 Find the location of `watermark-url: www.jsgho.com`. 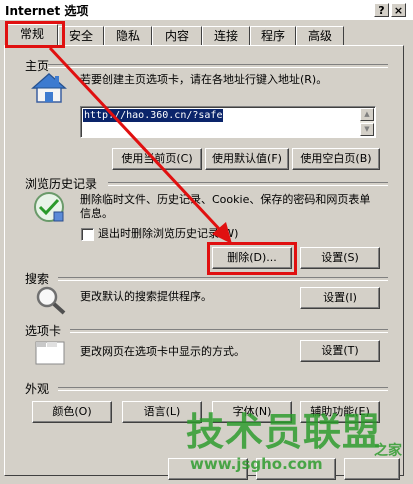

watermark-url: www.jsgho.com is located at coordinates (256, 464).